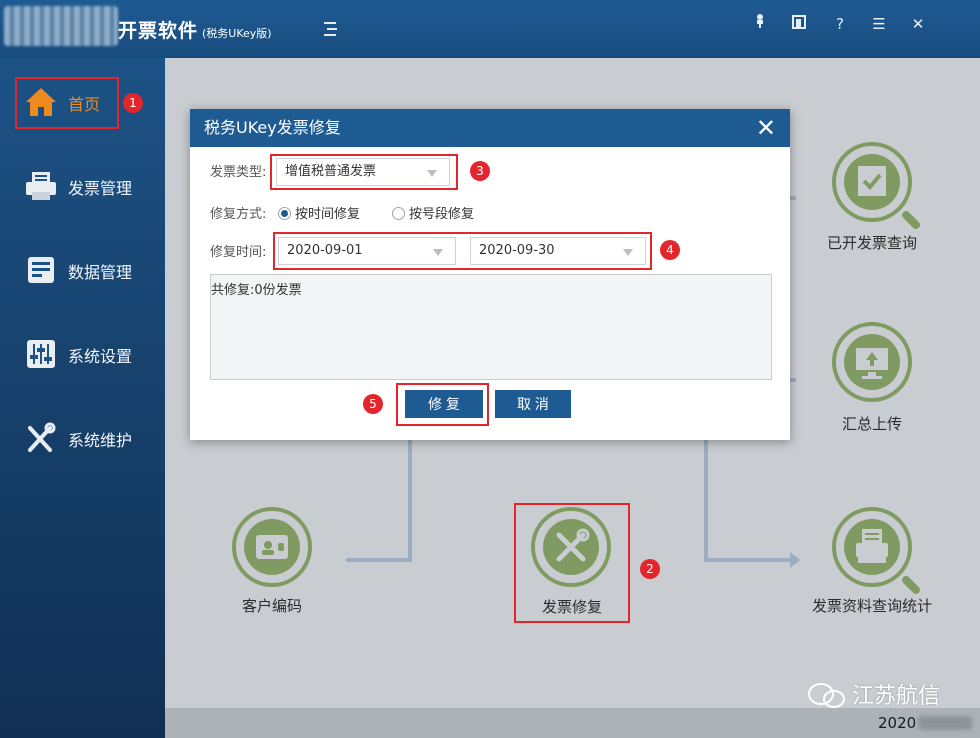  What do you see at coordinates (872, 605) in the screenshot?
I see `invoice-stats-label: 发票资料查询统计` at bounding box center [872, 605].